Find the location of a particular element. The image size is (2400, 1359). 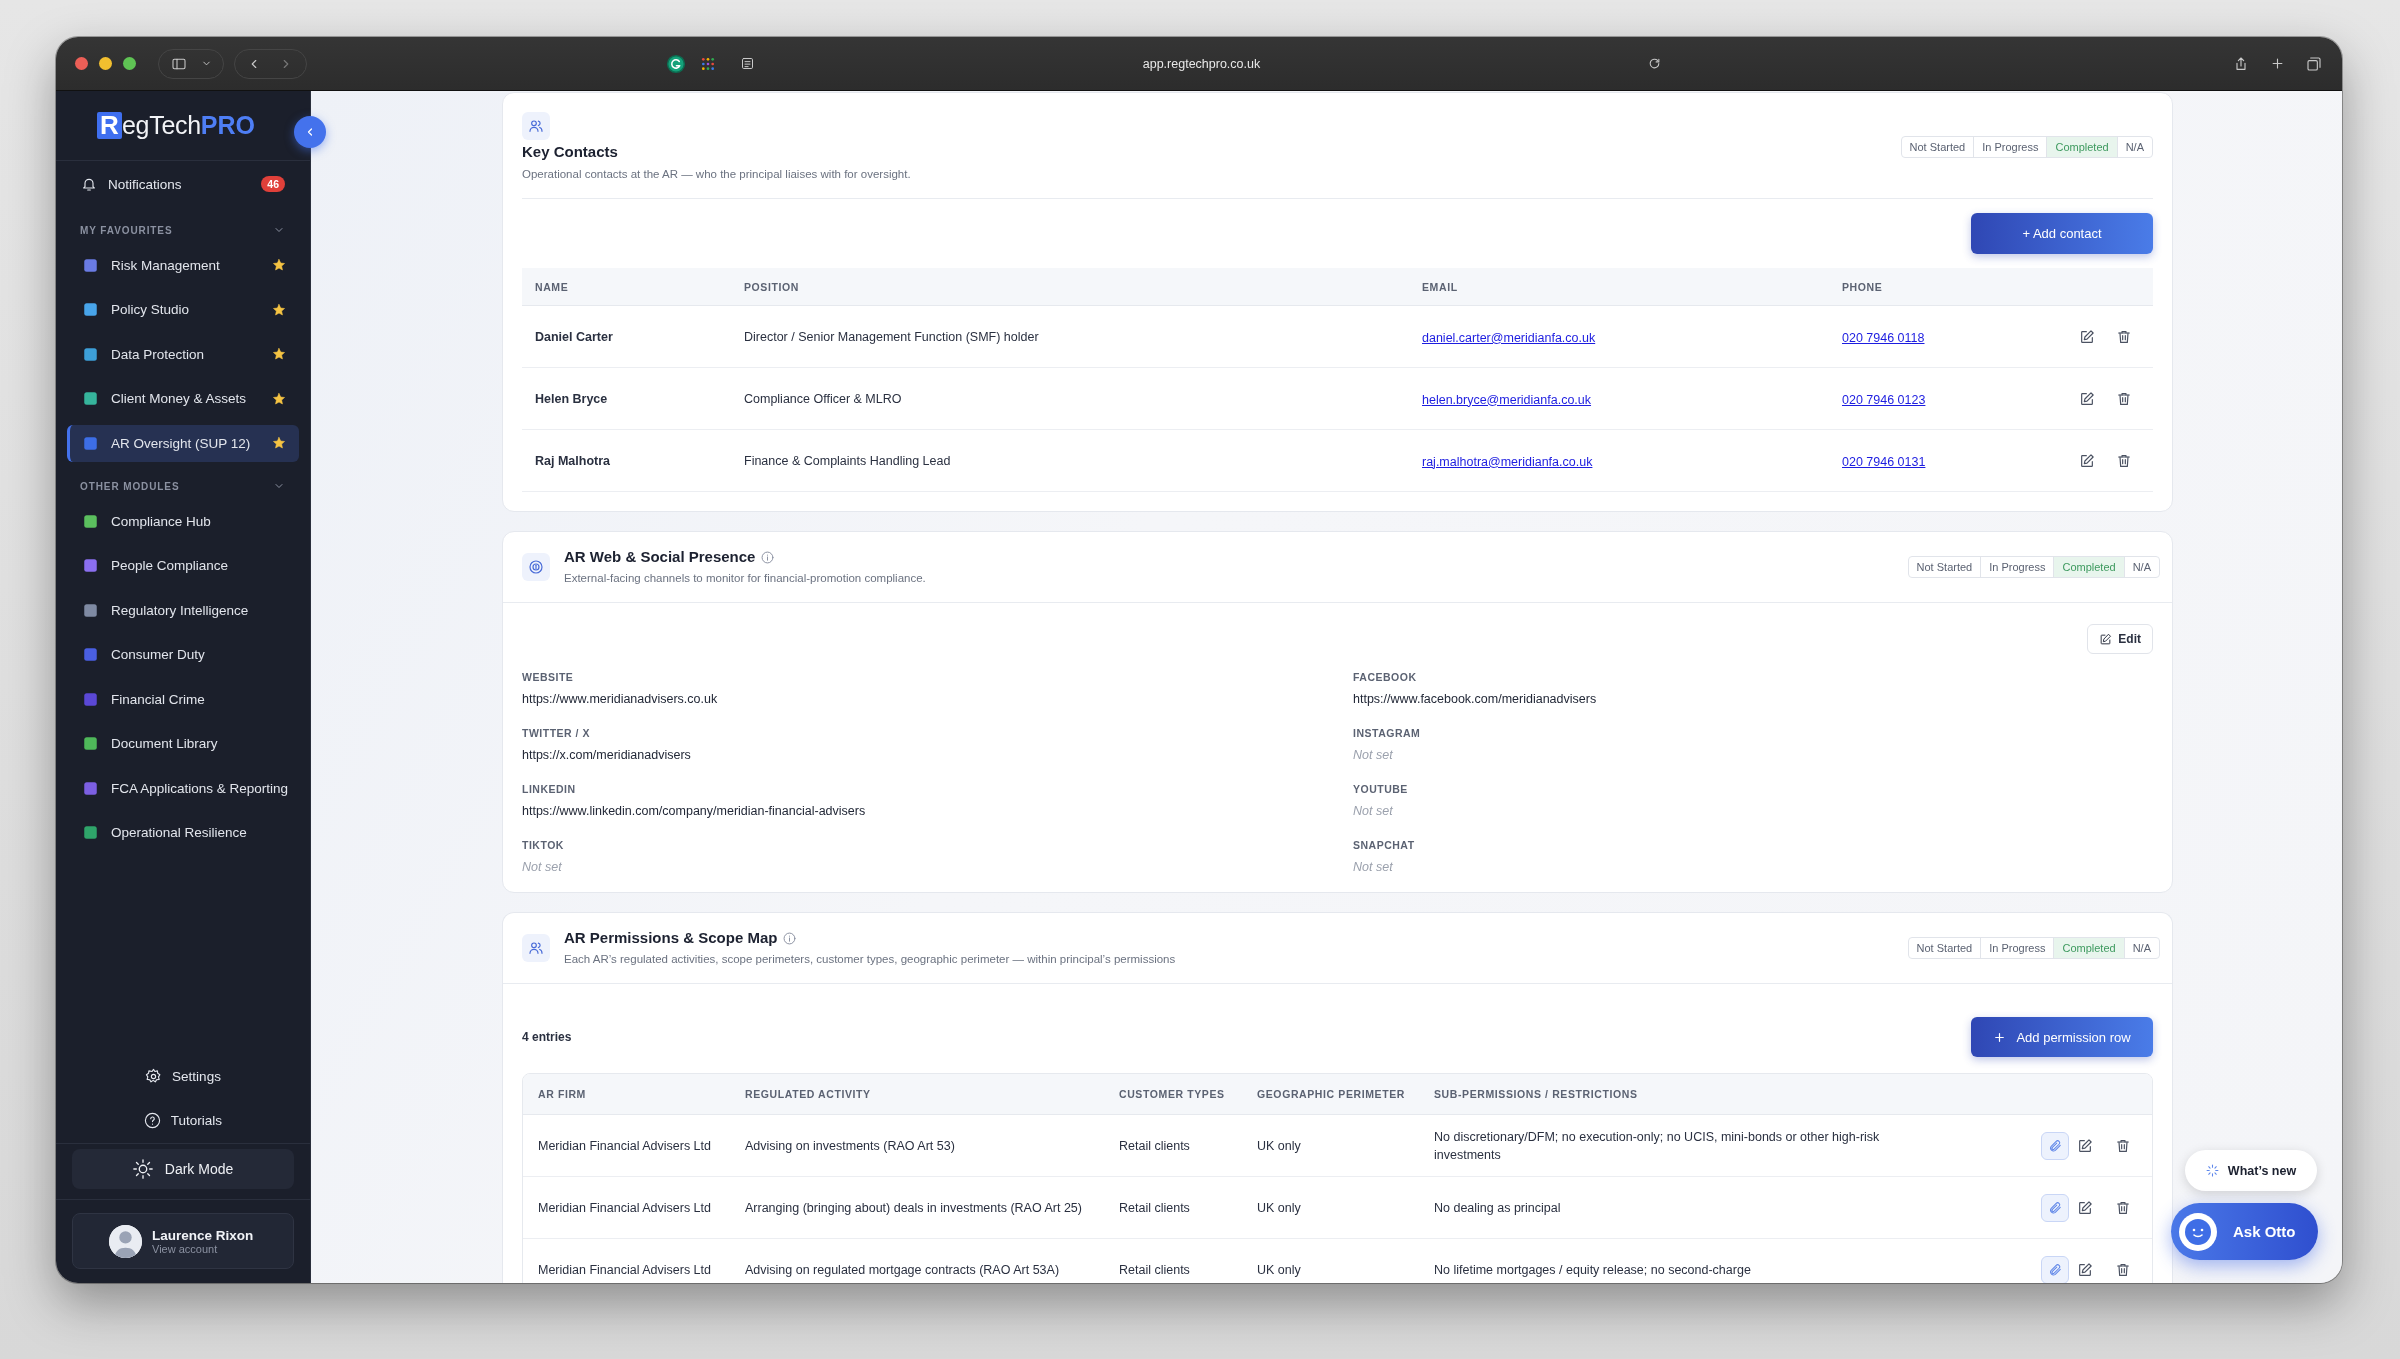

column-header: GEOGRAPHIC PERIMETER is located at coordinates (1331, 1094).